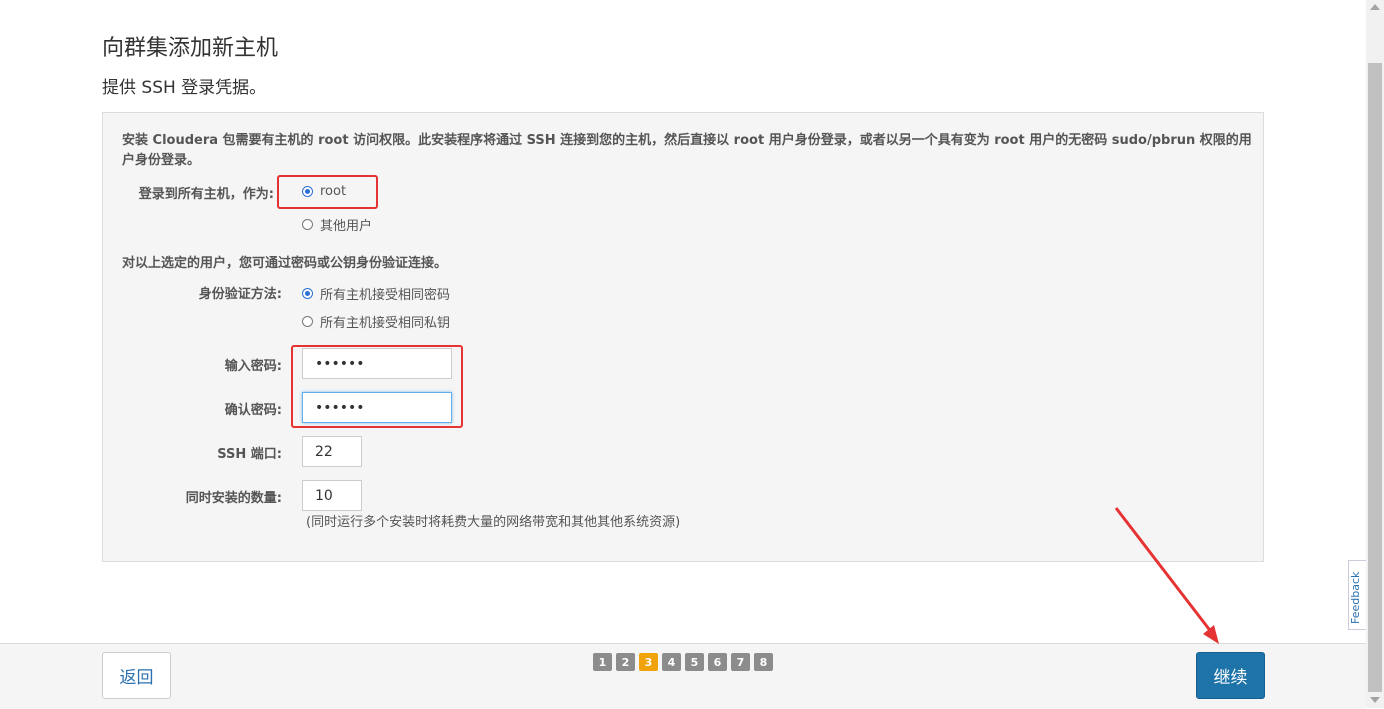  I want to click on concurrent-installs-label: 同时安装的数量:, so click(233, 498).